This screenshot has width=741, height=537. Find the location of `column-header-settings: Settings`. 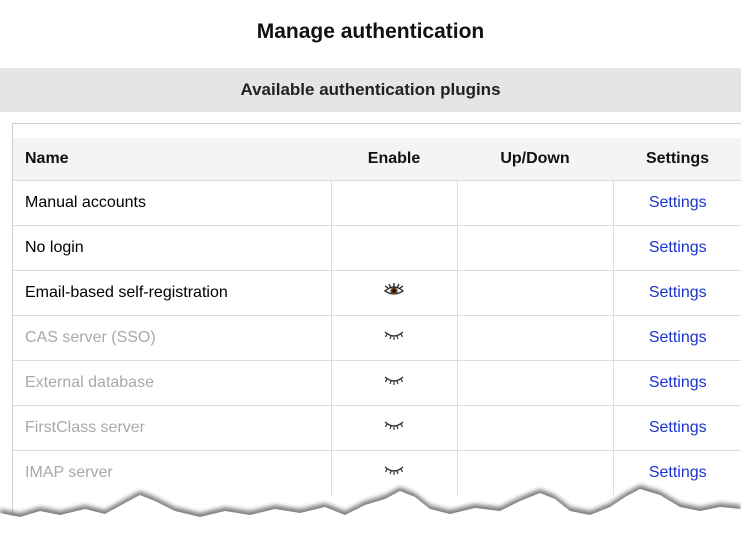

column-header-settings: Settings is located at coordinates (677, 159).